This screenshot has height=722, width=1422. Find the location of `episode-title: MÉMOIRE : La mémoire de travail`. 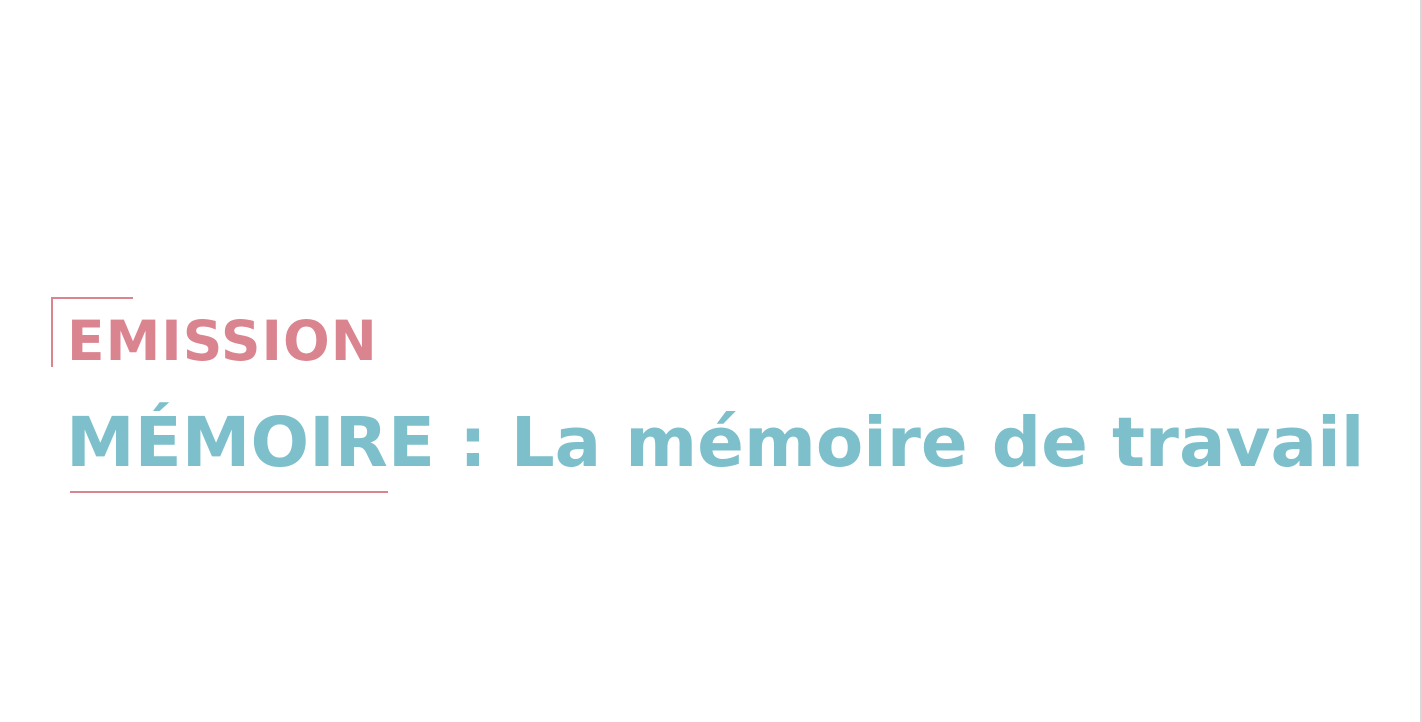

episode-title: MÉMOIRE : La mémoire de travail is located at coordinates (715, 443).